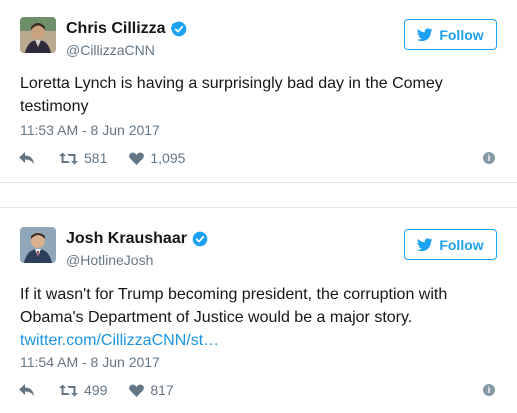  What do you see at coordinates (258, 195) in the screenshot?
I see `tweet-separator` at bounding box center [258, 195].